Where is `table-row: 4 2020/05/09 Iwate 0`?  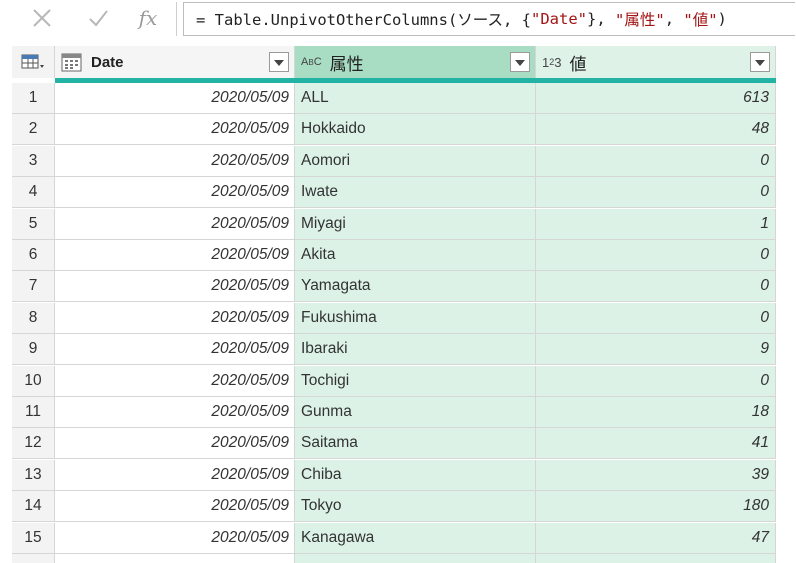
table-row: 4 2020/05/09 Iwate 0 is located at coordinates (404, 193).